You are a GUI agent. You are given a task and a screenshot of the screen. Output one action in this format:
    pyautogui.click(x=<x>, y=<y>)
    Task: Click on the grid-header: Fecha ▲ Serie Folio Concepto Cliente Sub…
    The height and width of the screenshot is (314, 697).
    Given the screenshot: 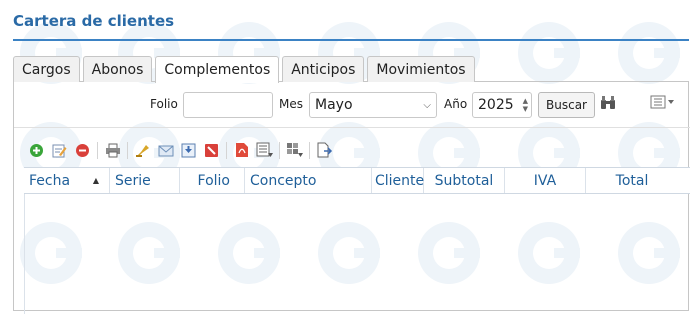 What is the action you would take?
    pyautogui.click(x=357, y=180)
    